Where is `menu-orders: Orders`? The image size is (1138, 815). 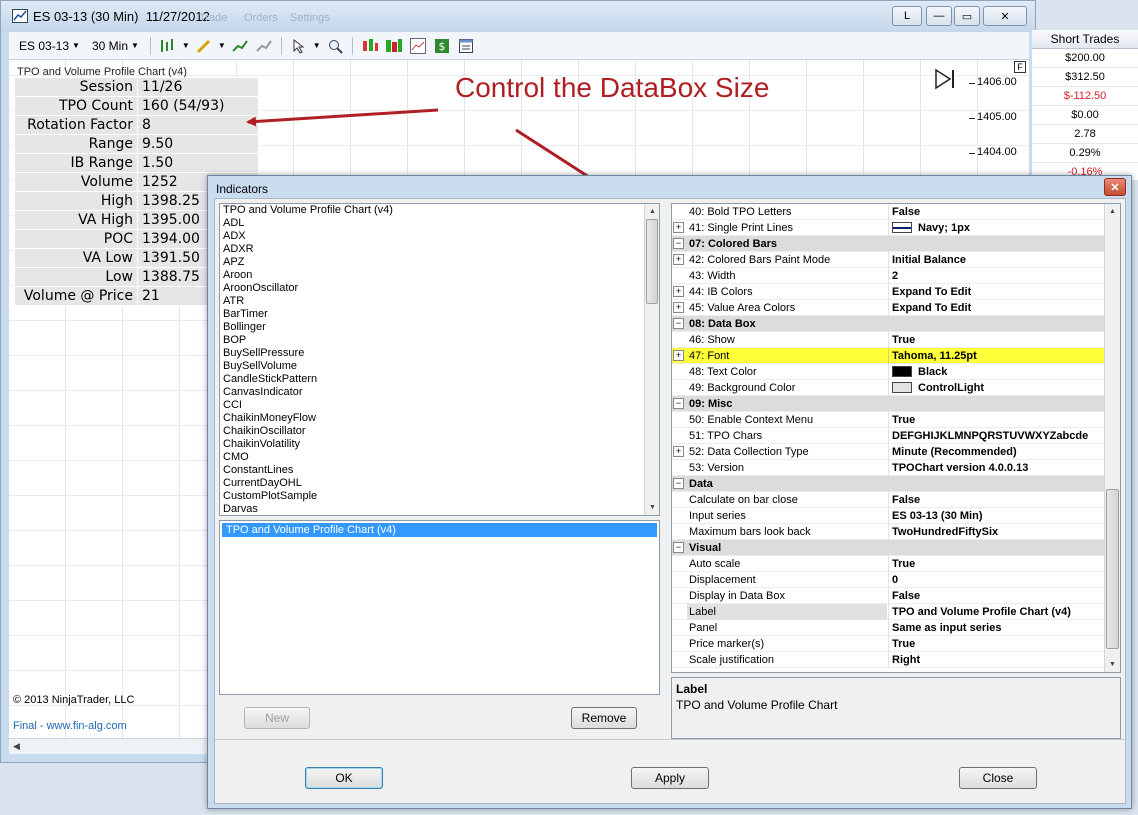
menu-orders: Orders is located at coordinates (261, 18).